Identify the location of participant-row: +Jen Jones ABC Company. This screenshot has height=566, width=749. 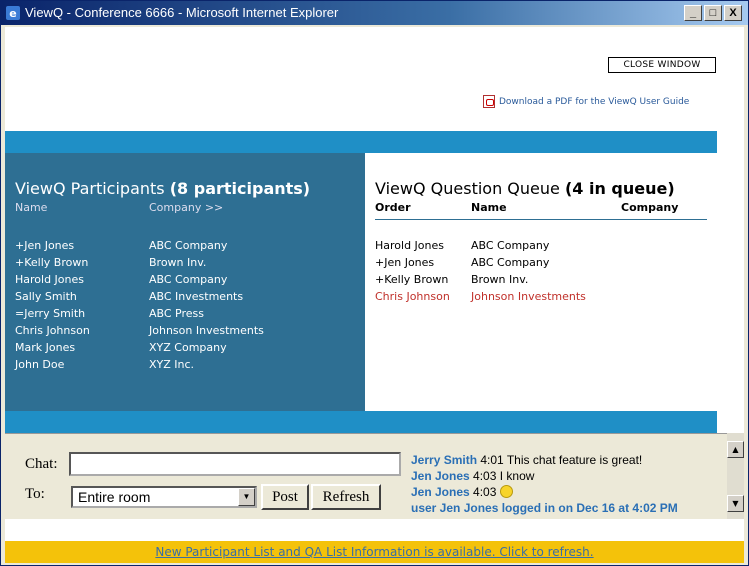
(185, 245).